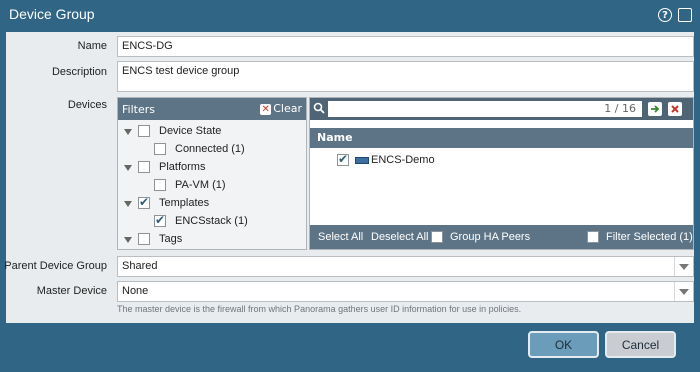 The height and width of the screenshot is (372, 700). I want to click on device-table-header: Name, so click(501, 138).